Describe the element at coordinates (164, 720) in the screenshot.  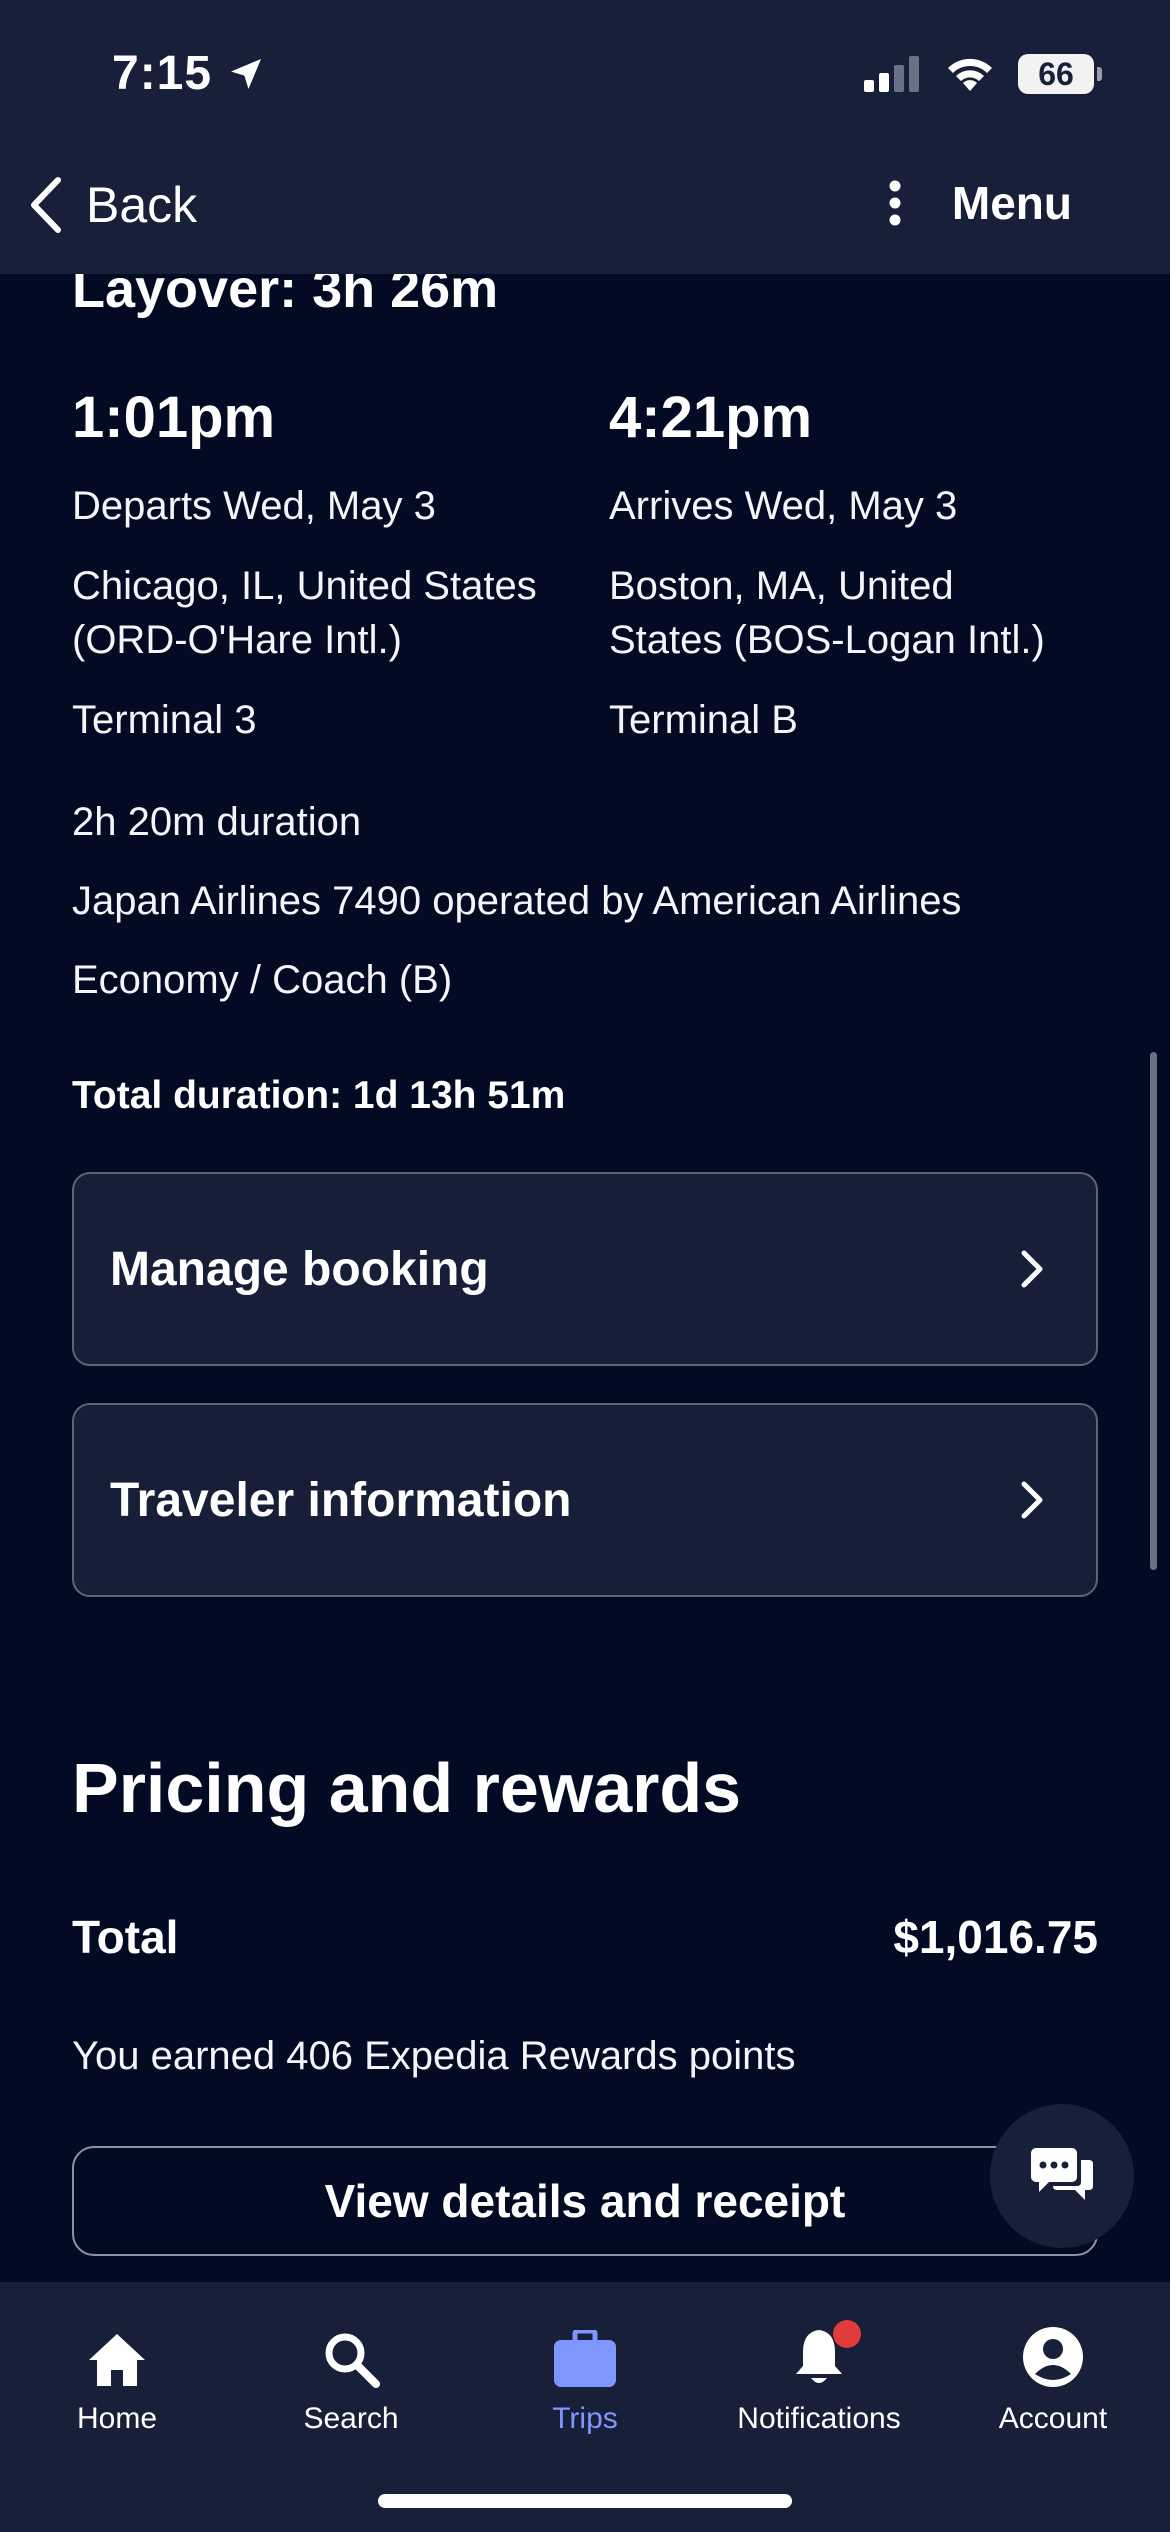
I see `departure-terminal: Terminal 3` at that location.